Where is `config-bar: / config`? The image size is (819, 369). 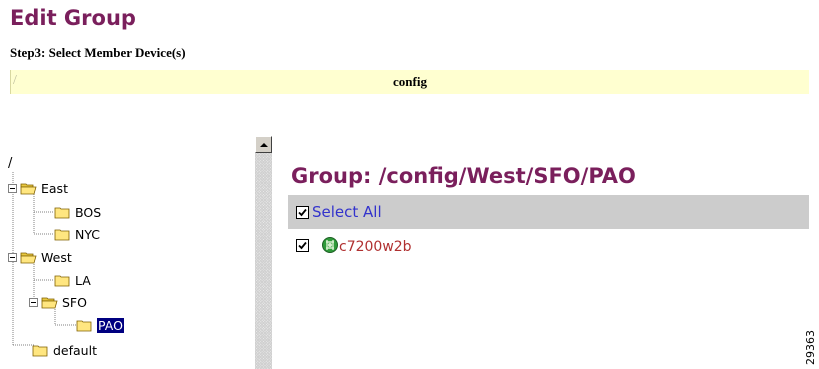 config-bar: / config is located at coordinates (409, 82).